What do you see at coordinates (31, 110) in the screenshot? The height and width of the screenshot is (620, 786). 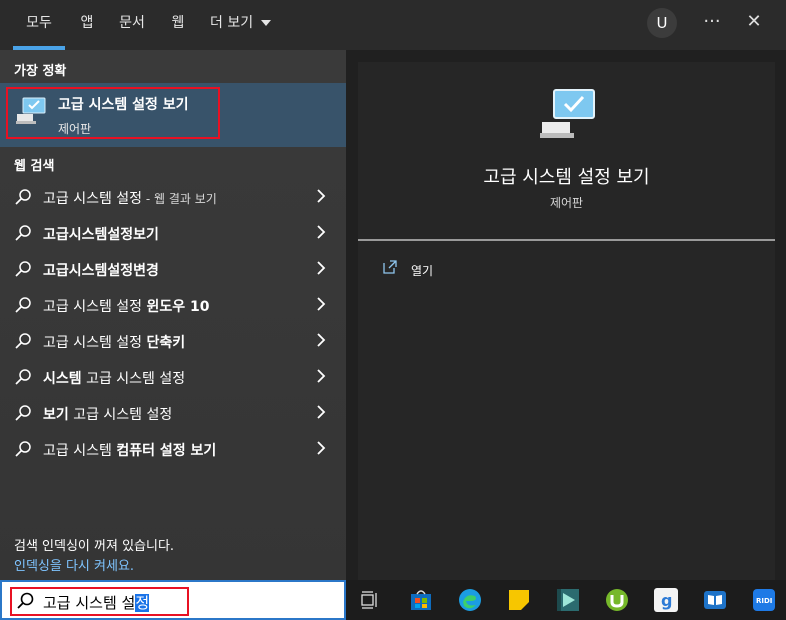 I see `control-panel-monitor-icon` at bounding box center [31, 110].